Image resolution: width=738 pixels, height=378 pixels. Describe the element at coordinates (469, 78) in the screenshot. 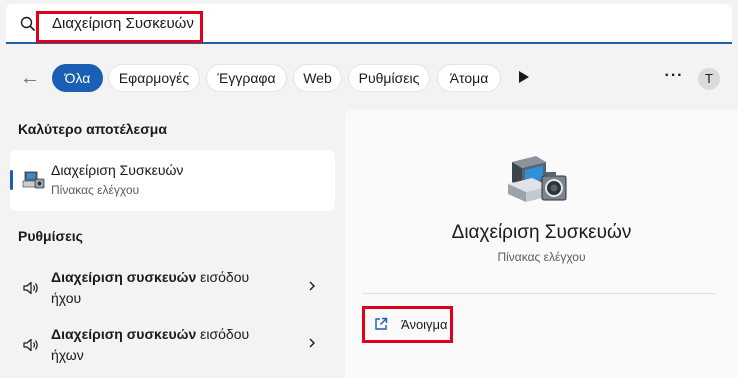

I see `tab-people: Άτομα` at that location.